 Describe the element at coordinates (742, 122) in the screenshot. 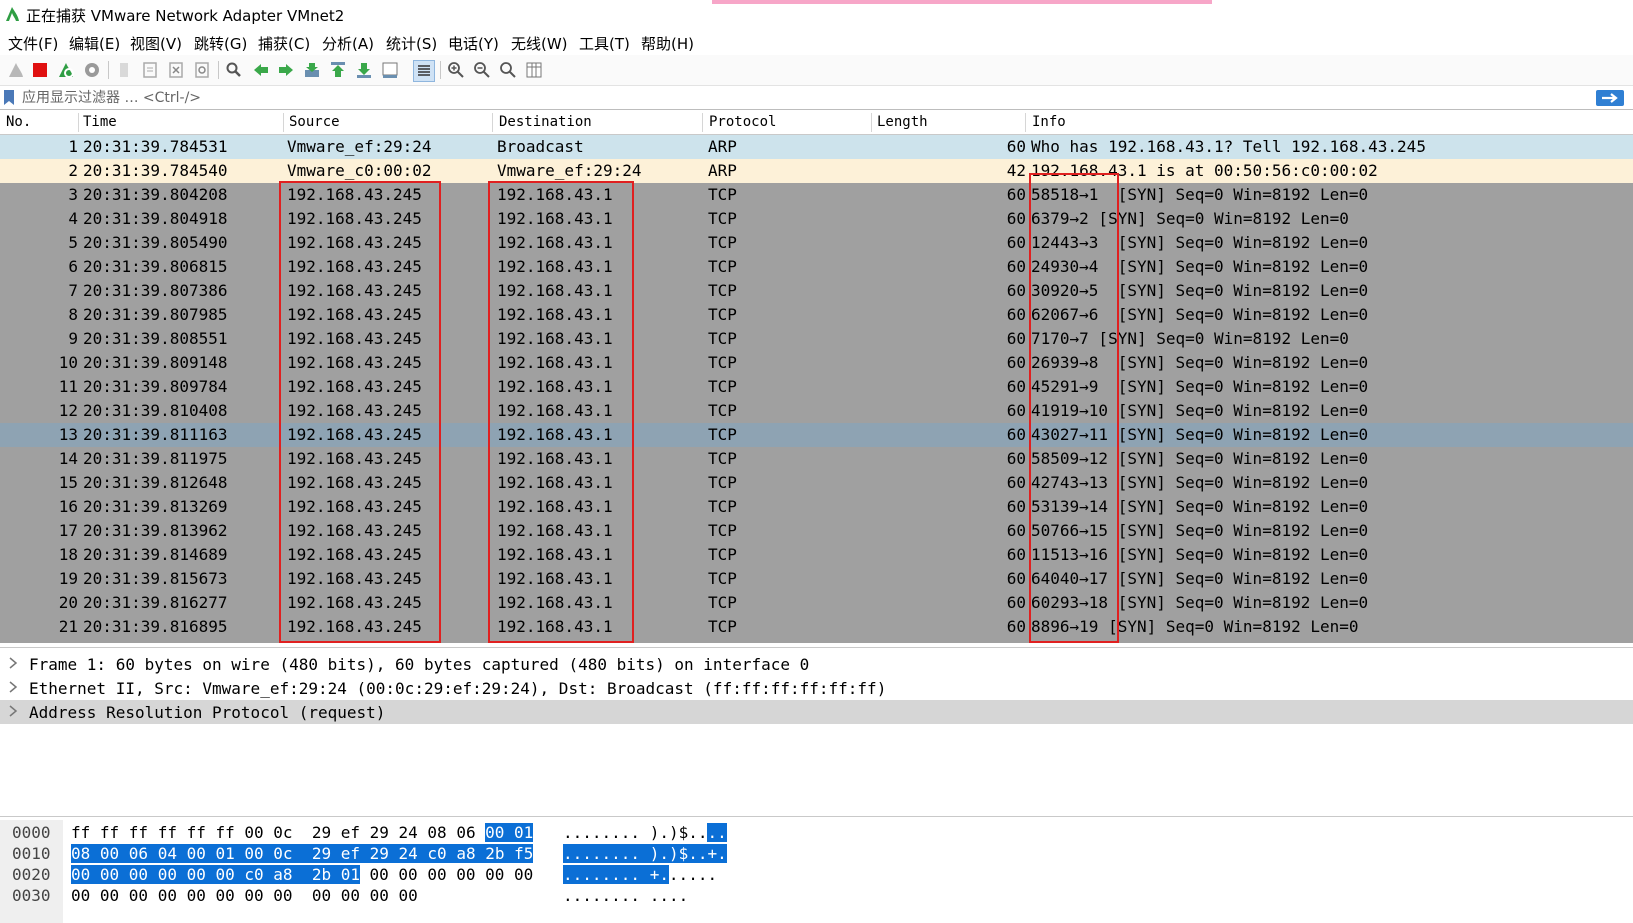

I see `col-protocol: Protocol` at that location.